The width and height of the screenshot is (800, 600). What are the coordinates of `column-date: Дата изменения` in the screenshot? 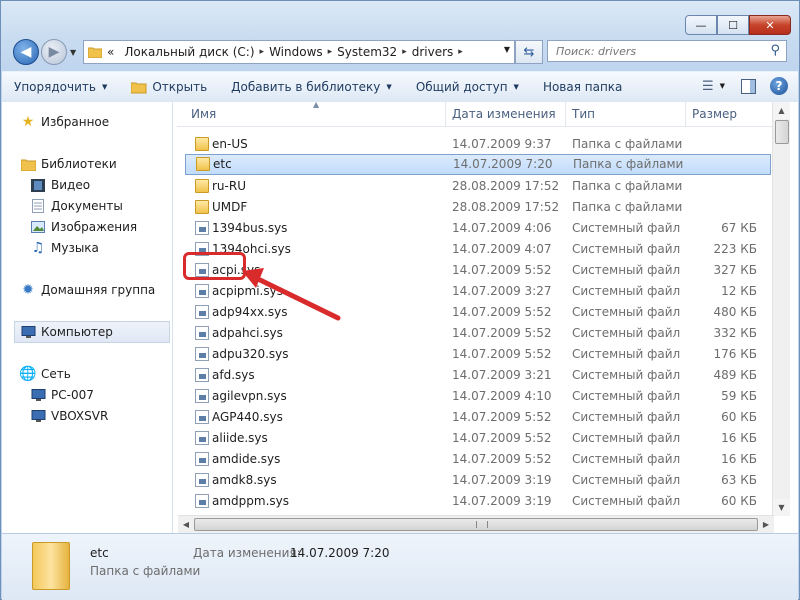 It's located at (504, 114).